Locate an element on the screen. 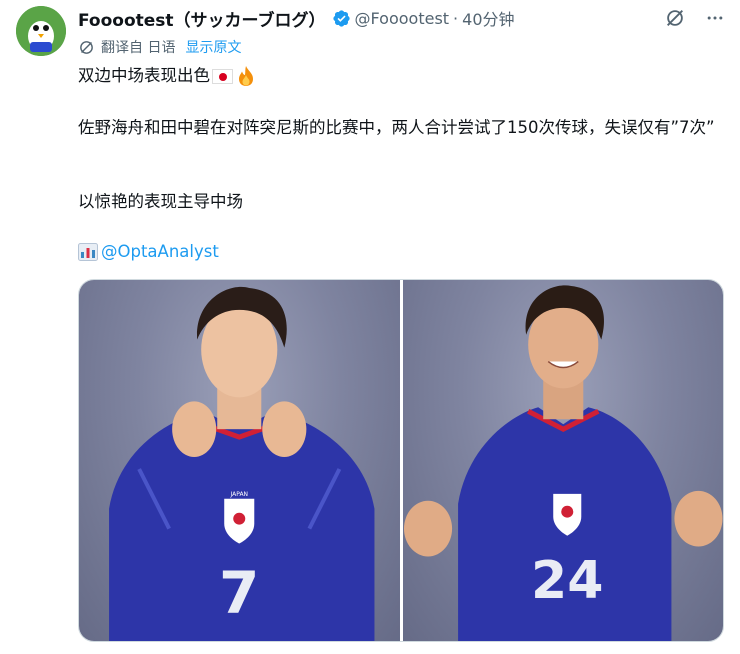  translation-bar: 翻译自 日语 显示原文 is located at coordinates (159, 47).